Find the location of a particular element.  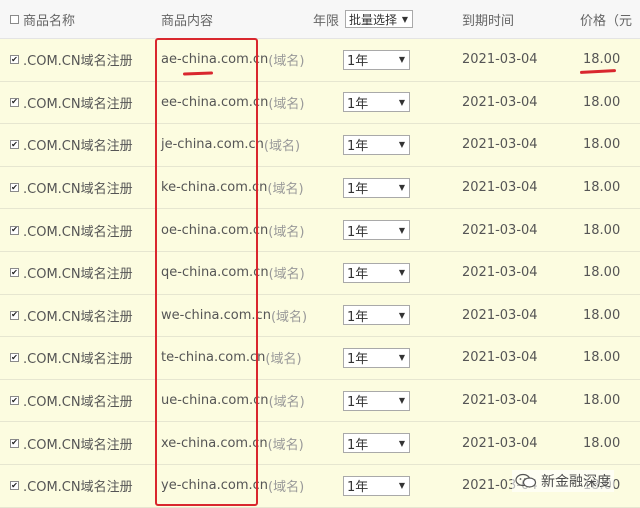

select-all-checkbox is located at coordinates (14, 19).